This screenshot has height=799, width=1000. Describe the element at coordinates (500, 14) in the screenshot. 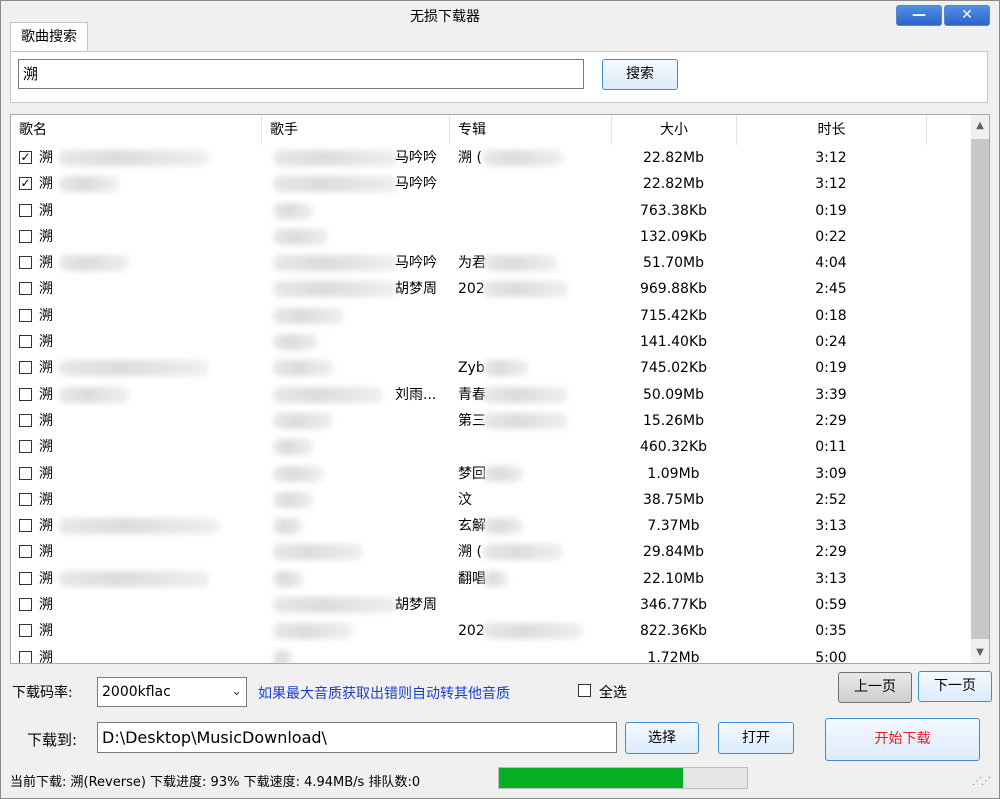

I see `title-bar: 无损下载器 — ✕` at that location.